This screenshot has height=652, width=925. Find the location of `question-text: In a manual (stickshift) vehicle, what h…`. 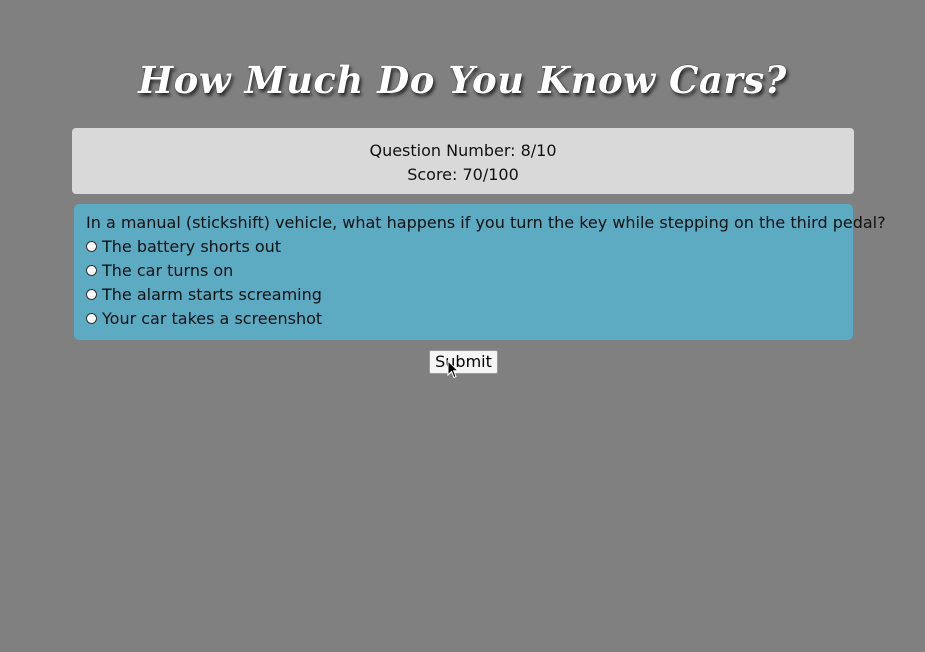

question-text: In a manual (stickshift) vehicle, what h… is located at coordinates (486, 222).